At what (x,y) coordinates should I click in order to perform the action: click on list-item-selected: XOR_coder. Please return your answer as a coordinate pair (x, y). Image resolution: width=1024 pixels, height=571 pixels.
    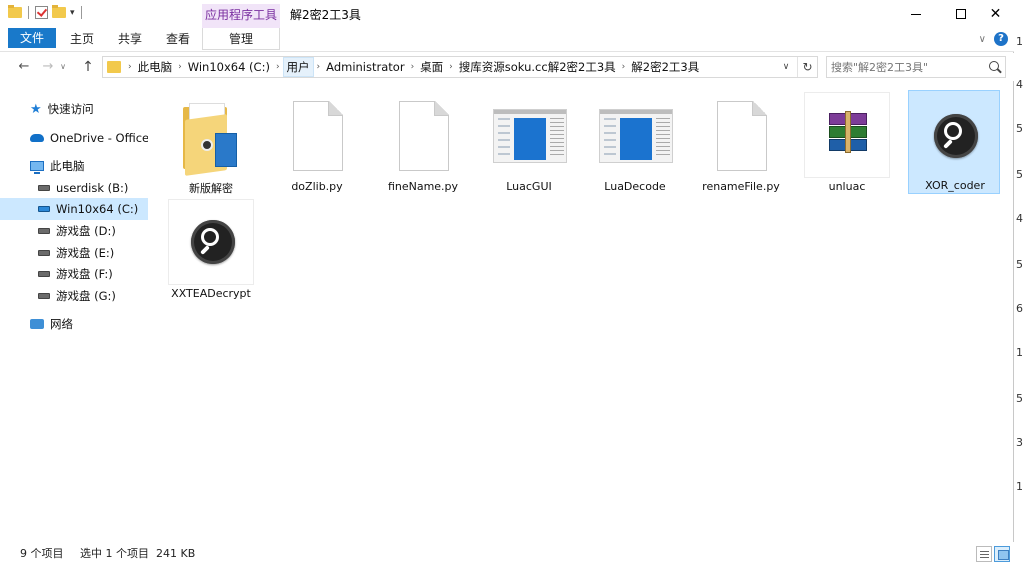
    Looking at the image, I should click on (954, 142).